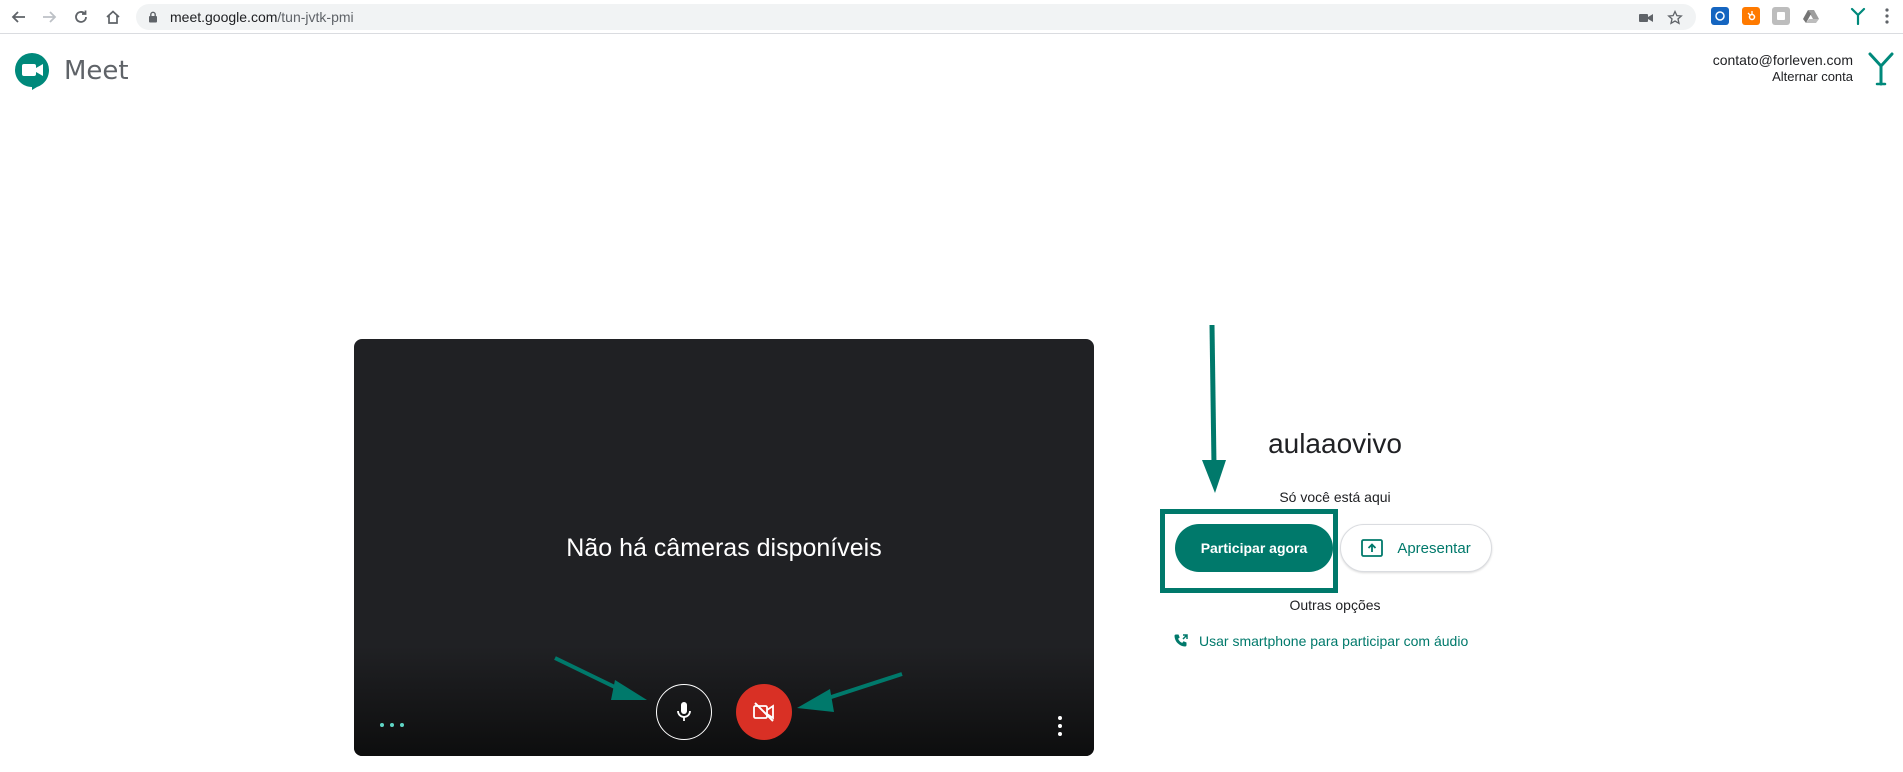 The height and width of the screenshot is (772, 1903). I want to click on more-options-button, so click(1060, 726).